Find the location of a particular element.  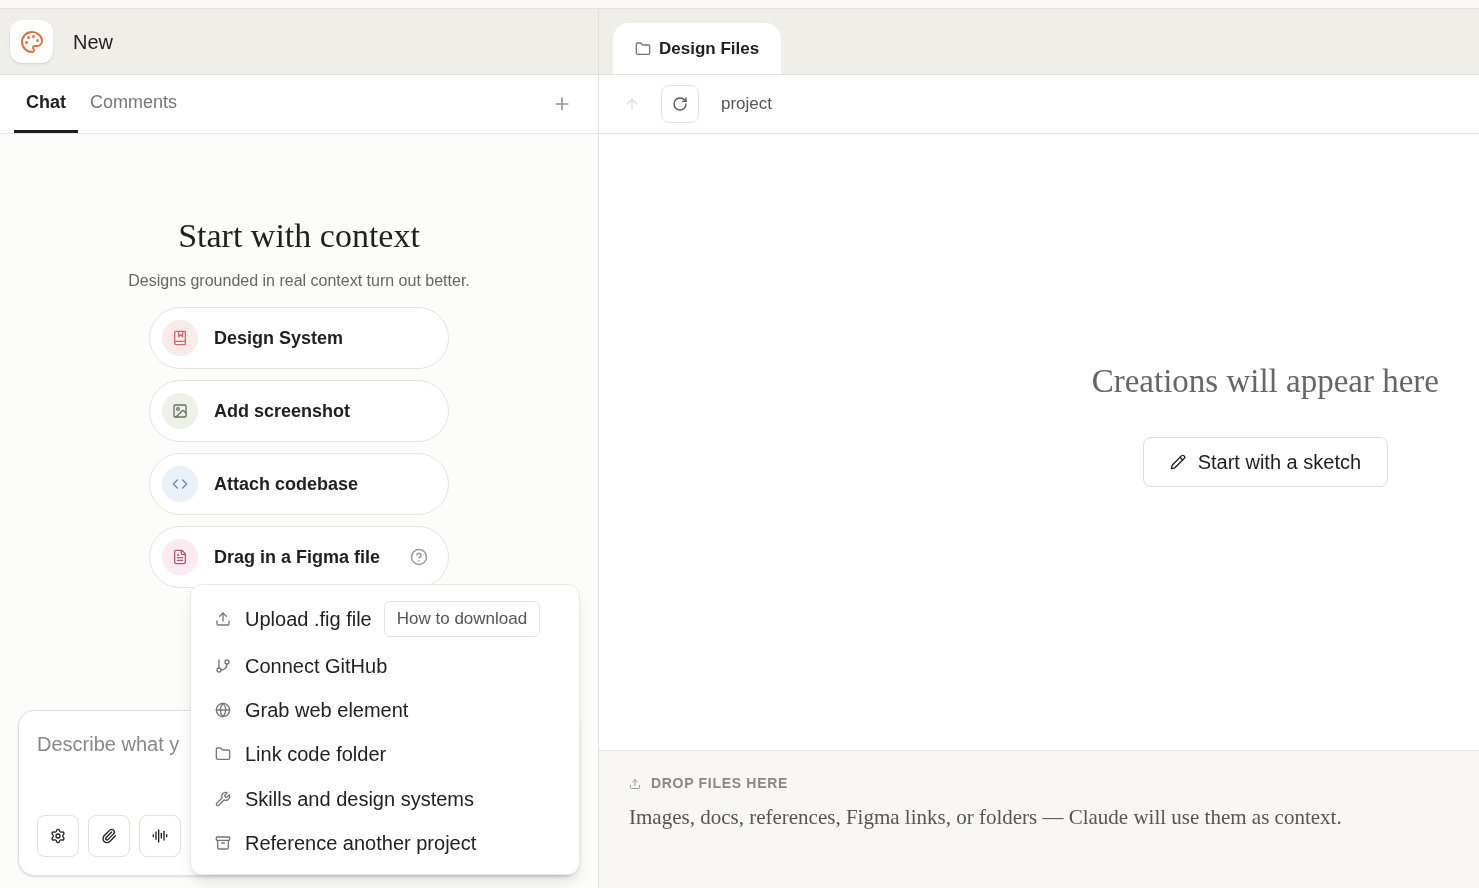

drop-heading: DROP FILES HERE is located at coordinates (720, 783).